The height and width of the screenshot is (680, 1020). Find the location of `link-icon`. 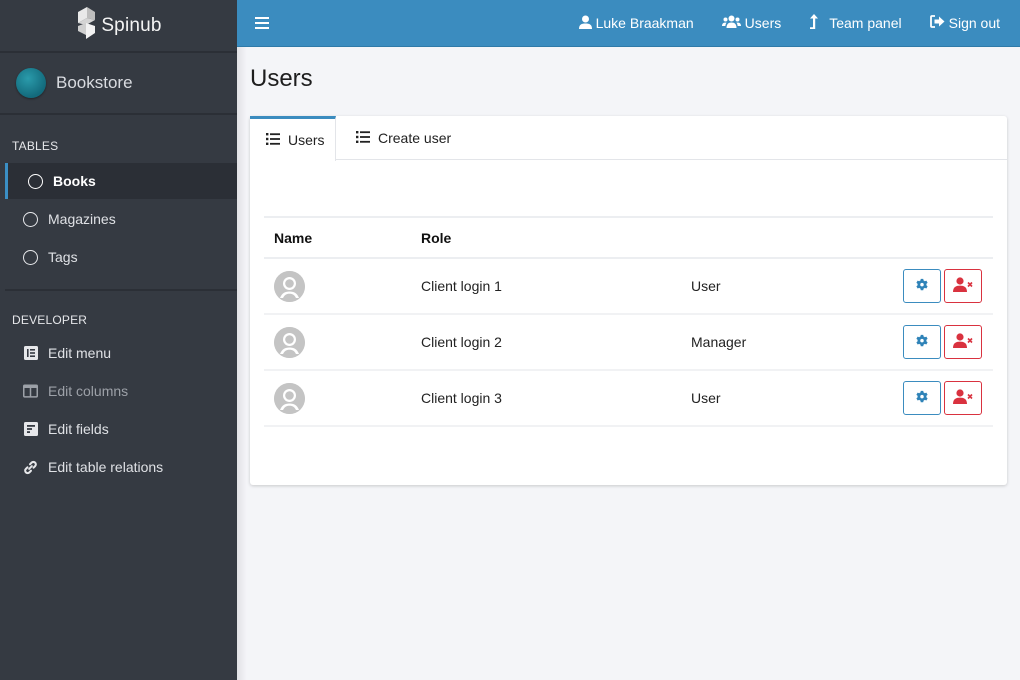

link-icon is located at coordinates (30, 467).